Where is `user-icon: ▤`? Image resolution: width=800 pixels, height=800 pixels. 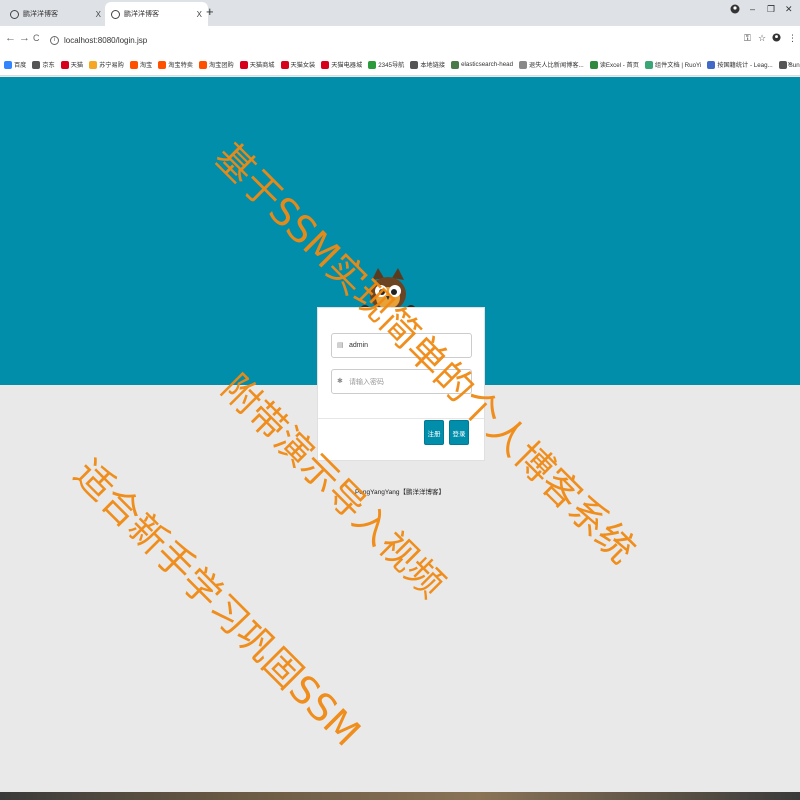 user-icon: ▤ is located at coordinates (340, 345).